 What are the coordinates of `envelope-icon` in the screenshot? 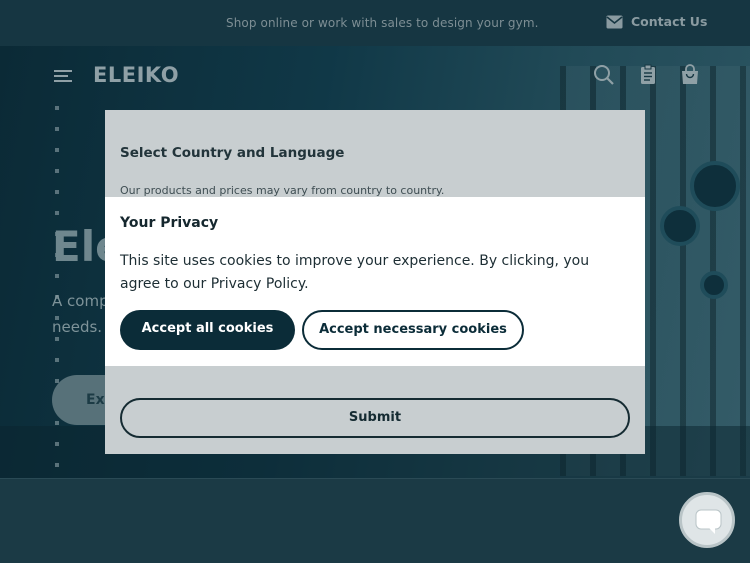 It's located at (614, 21).